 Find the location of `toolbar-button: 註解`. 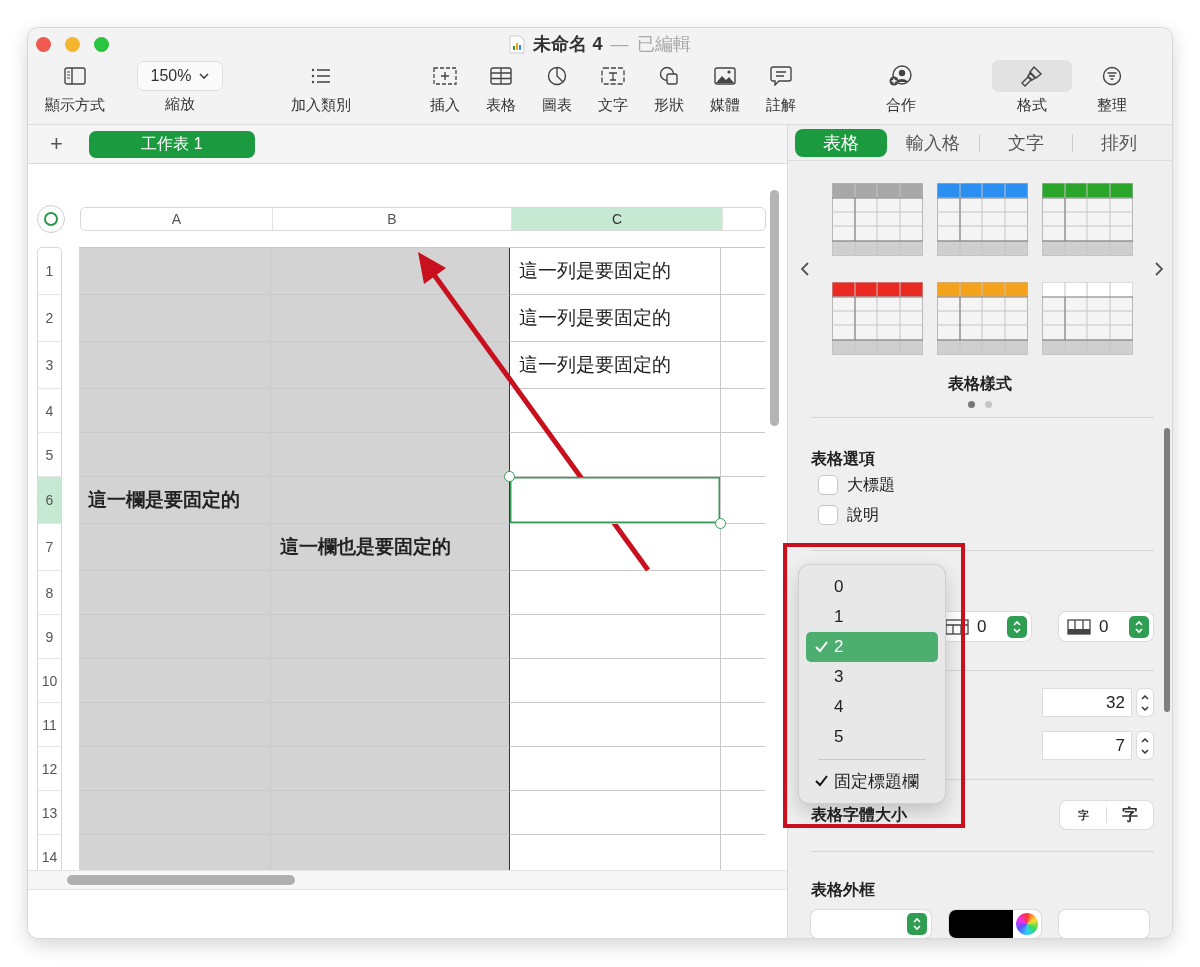

toolbar-button: 註解 is located at coordinates (781, 87).